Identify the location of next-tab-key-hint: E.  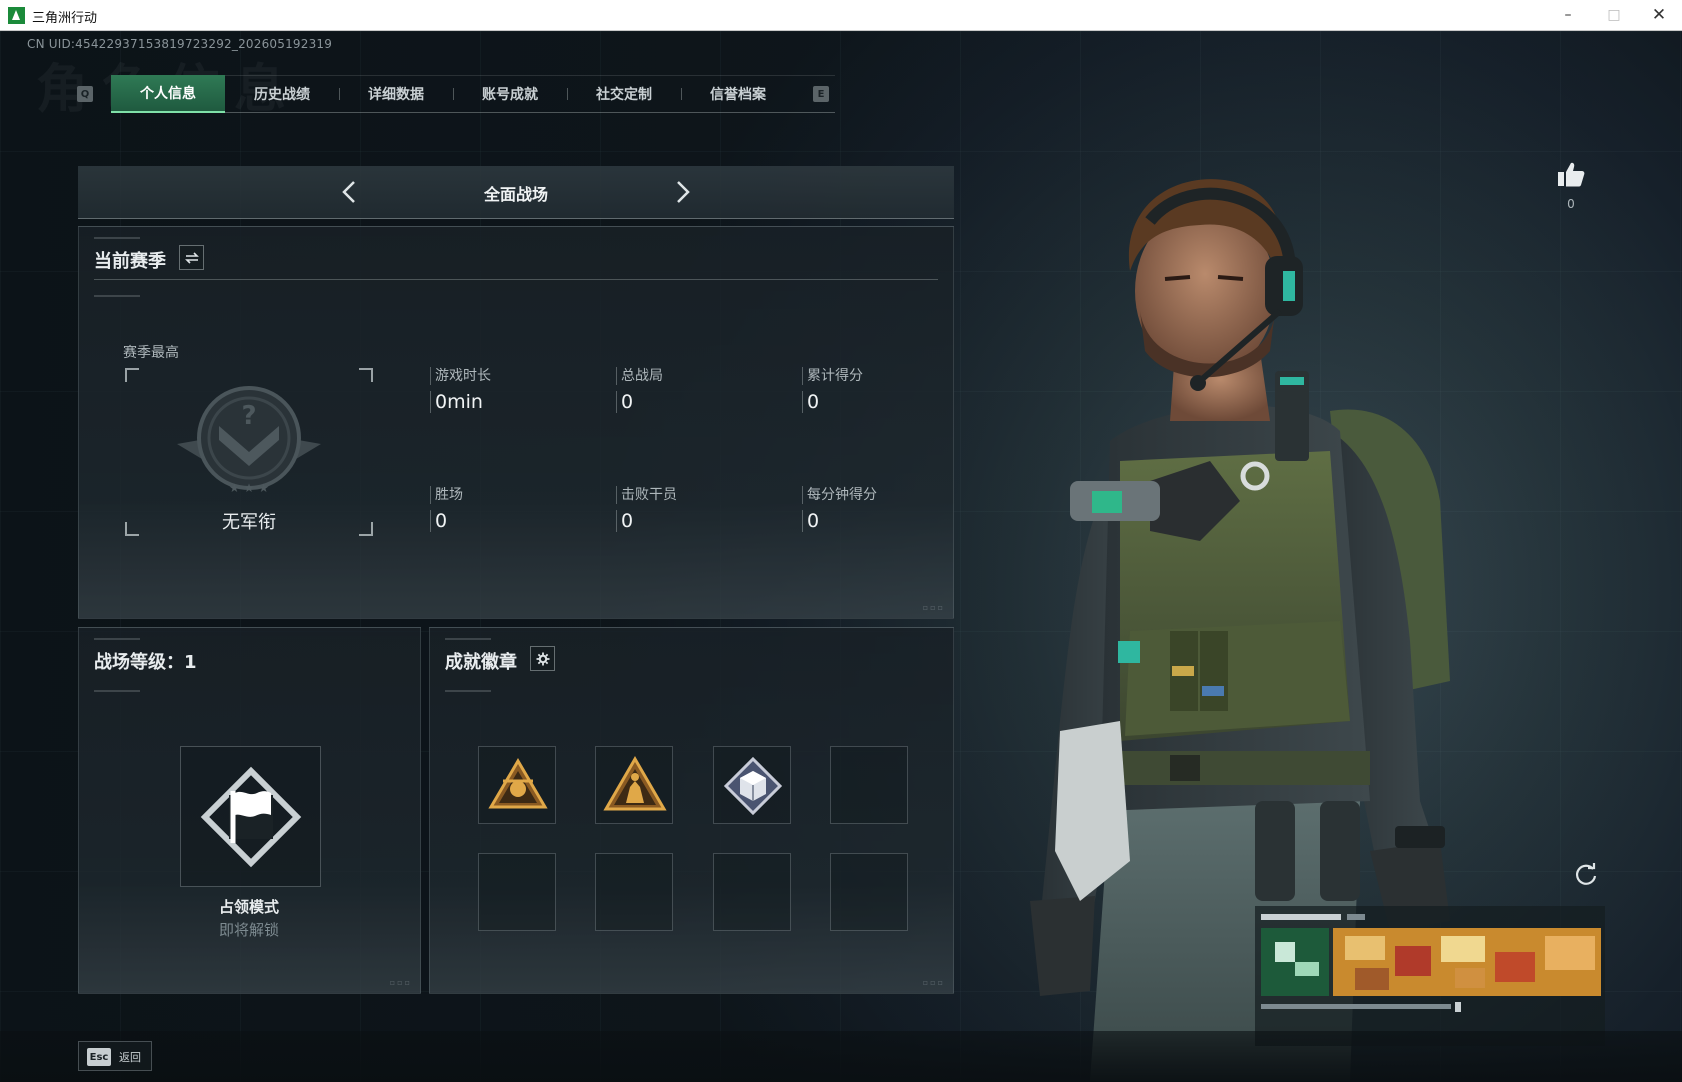
(821, 94).